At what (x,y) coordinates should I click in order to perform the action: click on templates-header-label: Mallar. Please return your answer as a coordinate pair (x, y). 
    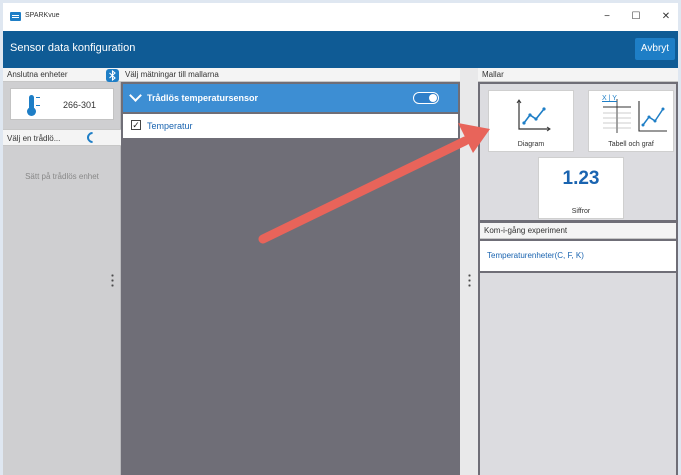
    Looking at the image, I should click on (493, 74).